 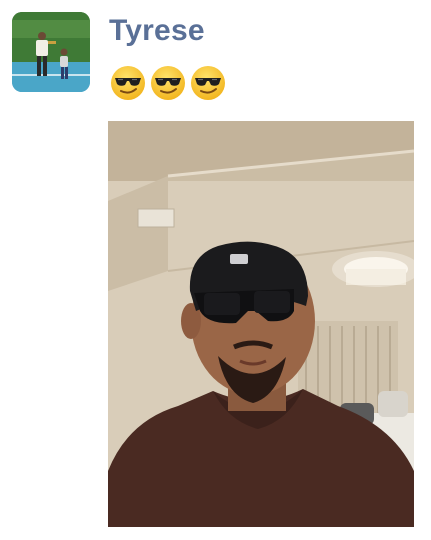 I want to click on sender-avatar, so click(x=51, y=52).